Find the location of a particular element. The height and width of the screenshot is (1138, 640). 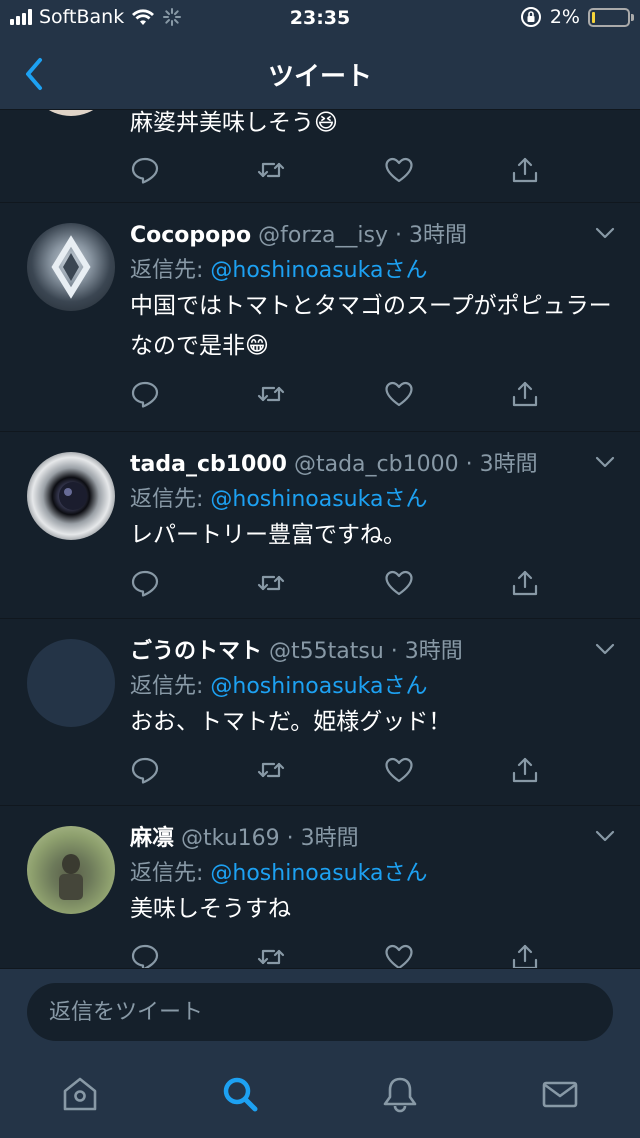

display-name: 麻凛 is located at coordinates (152, 838).